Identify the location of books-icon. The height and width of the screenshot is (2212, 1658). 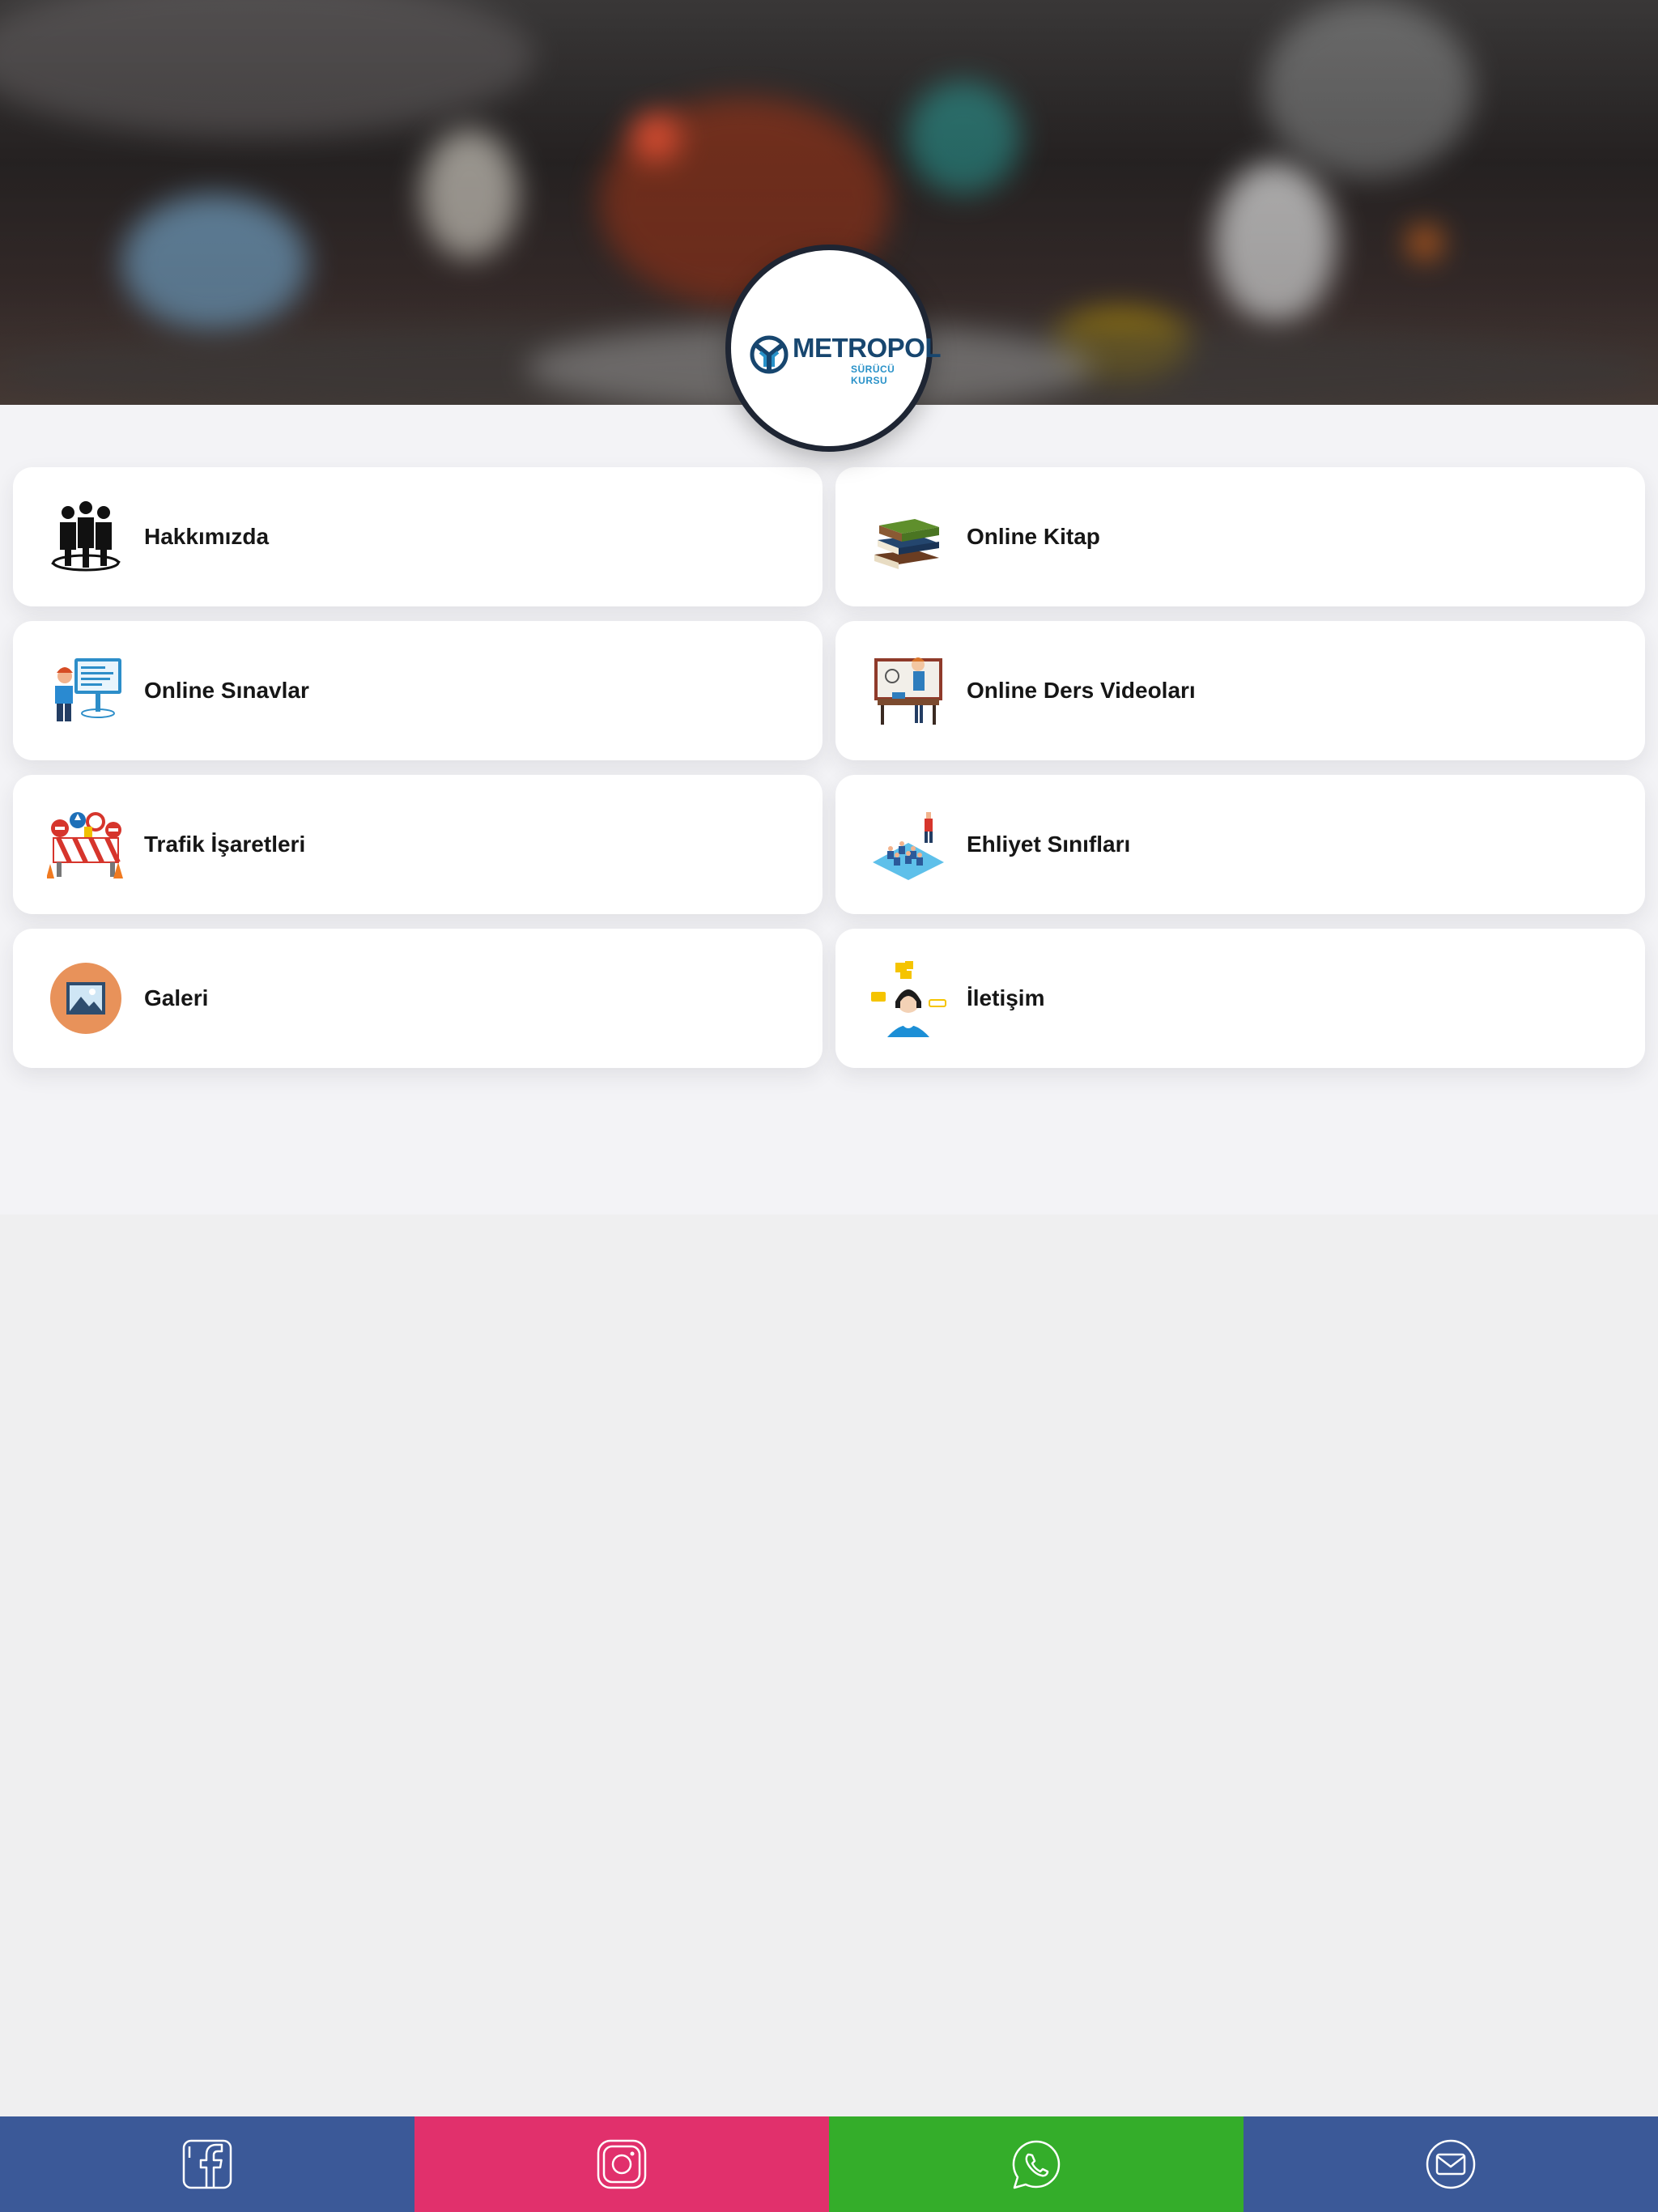
(906, 544).